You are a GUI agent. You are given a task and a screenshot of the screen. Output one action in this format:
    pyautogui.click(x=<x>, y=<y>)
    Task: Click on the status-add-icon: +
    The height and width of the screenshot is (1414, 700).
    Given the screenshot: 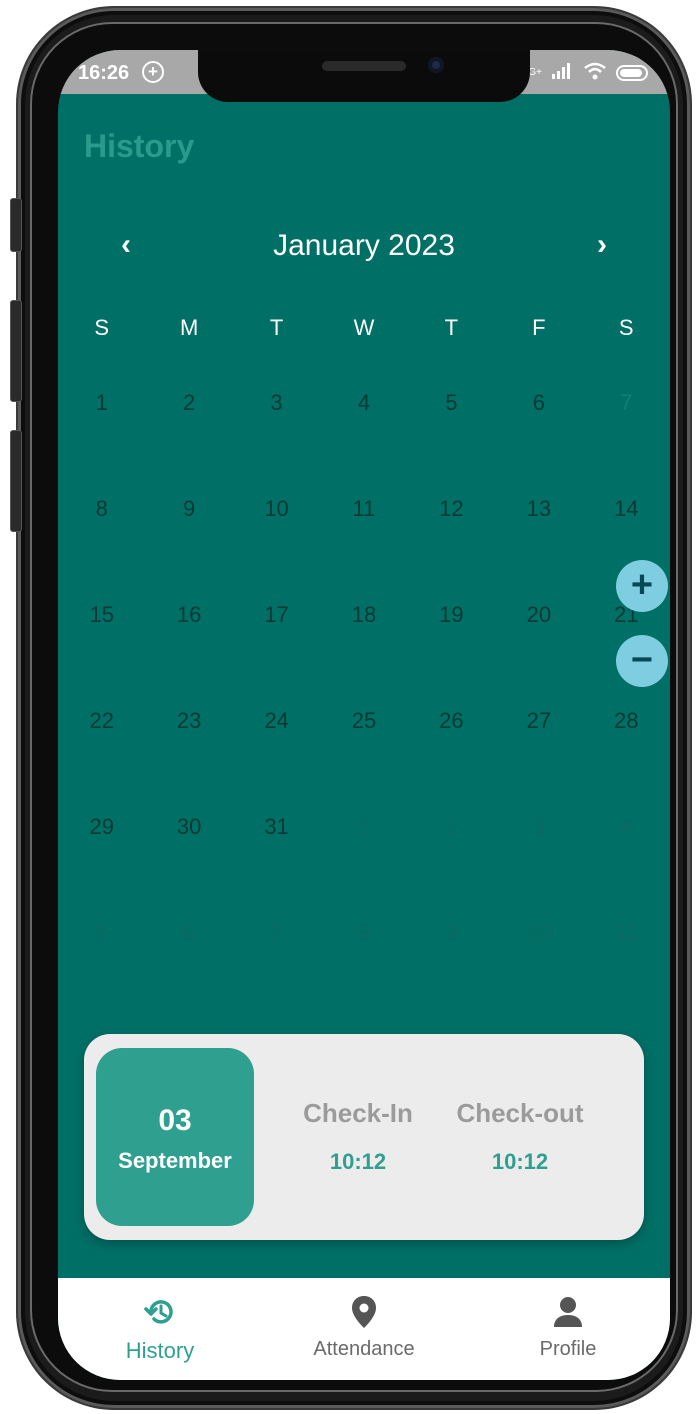 What is the action you would take?
    pyautogui.click(x=153, y=72)
    